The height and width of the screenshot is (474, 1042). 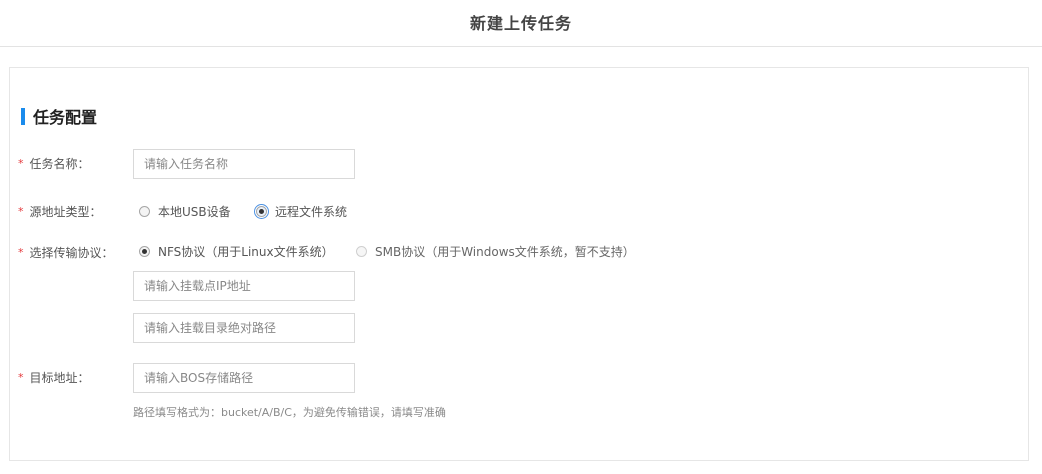 What do you see at coordinates (244, 328) in the screenshot?
I see `mount-path-input` at bounding box center [244, 328].